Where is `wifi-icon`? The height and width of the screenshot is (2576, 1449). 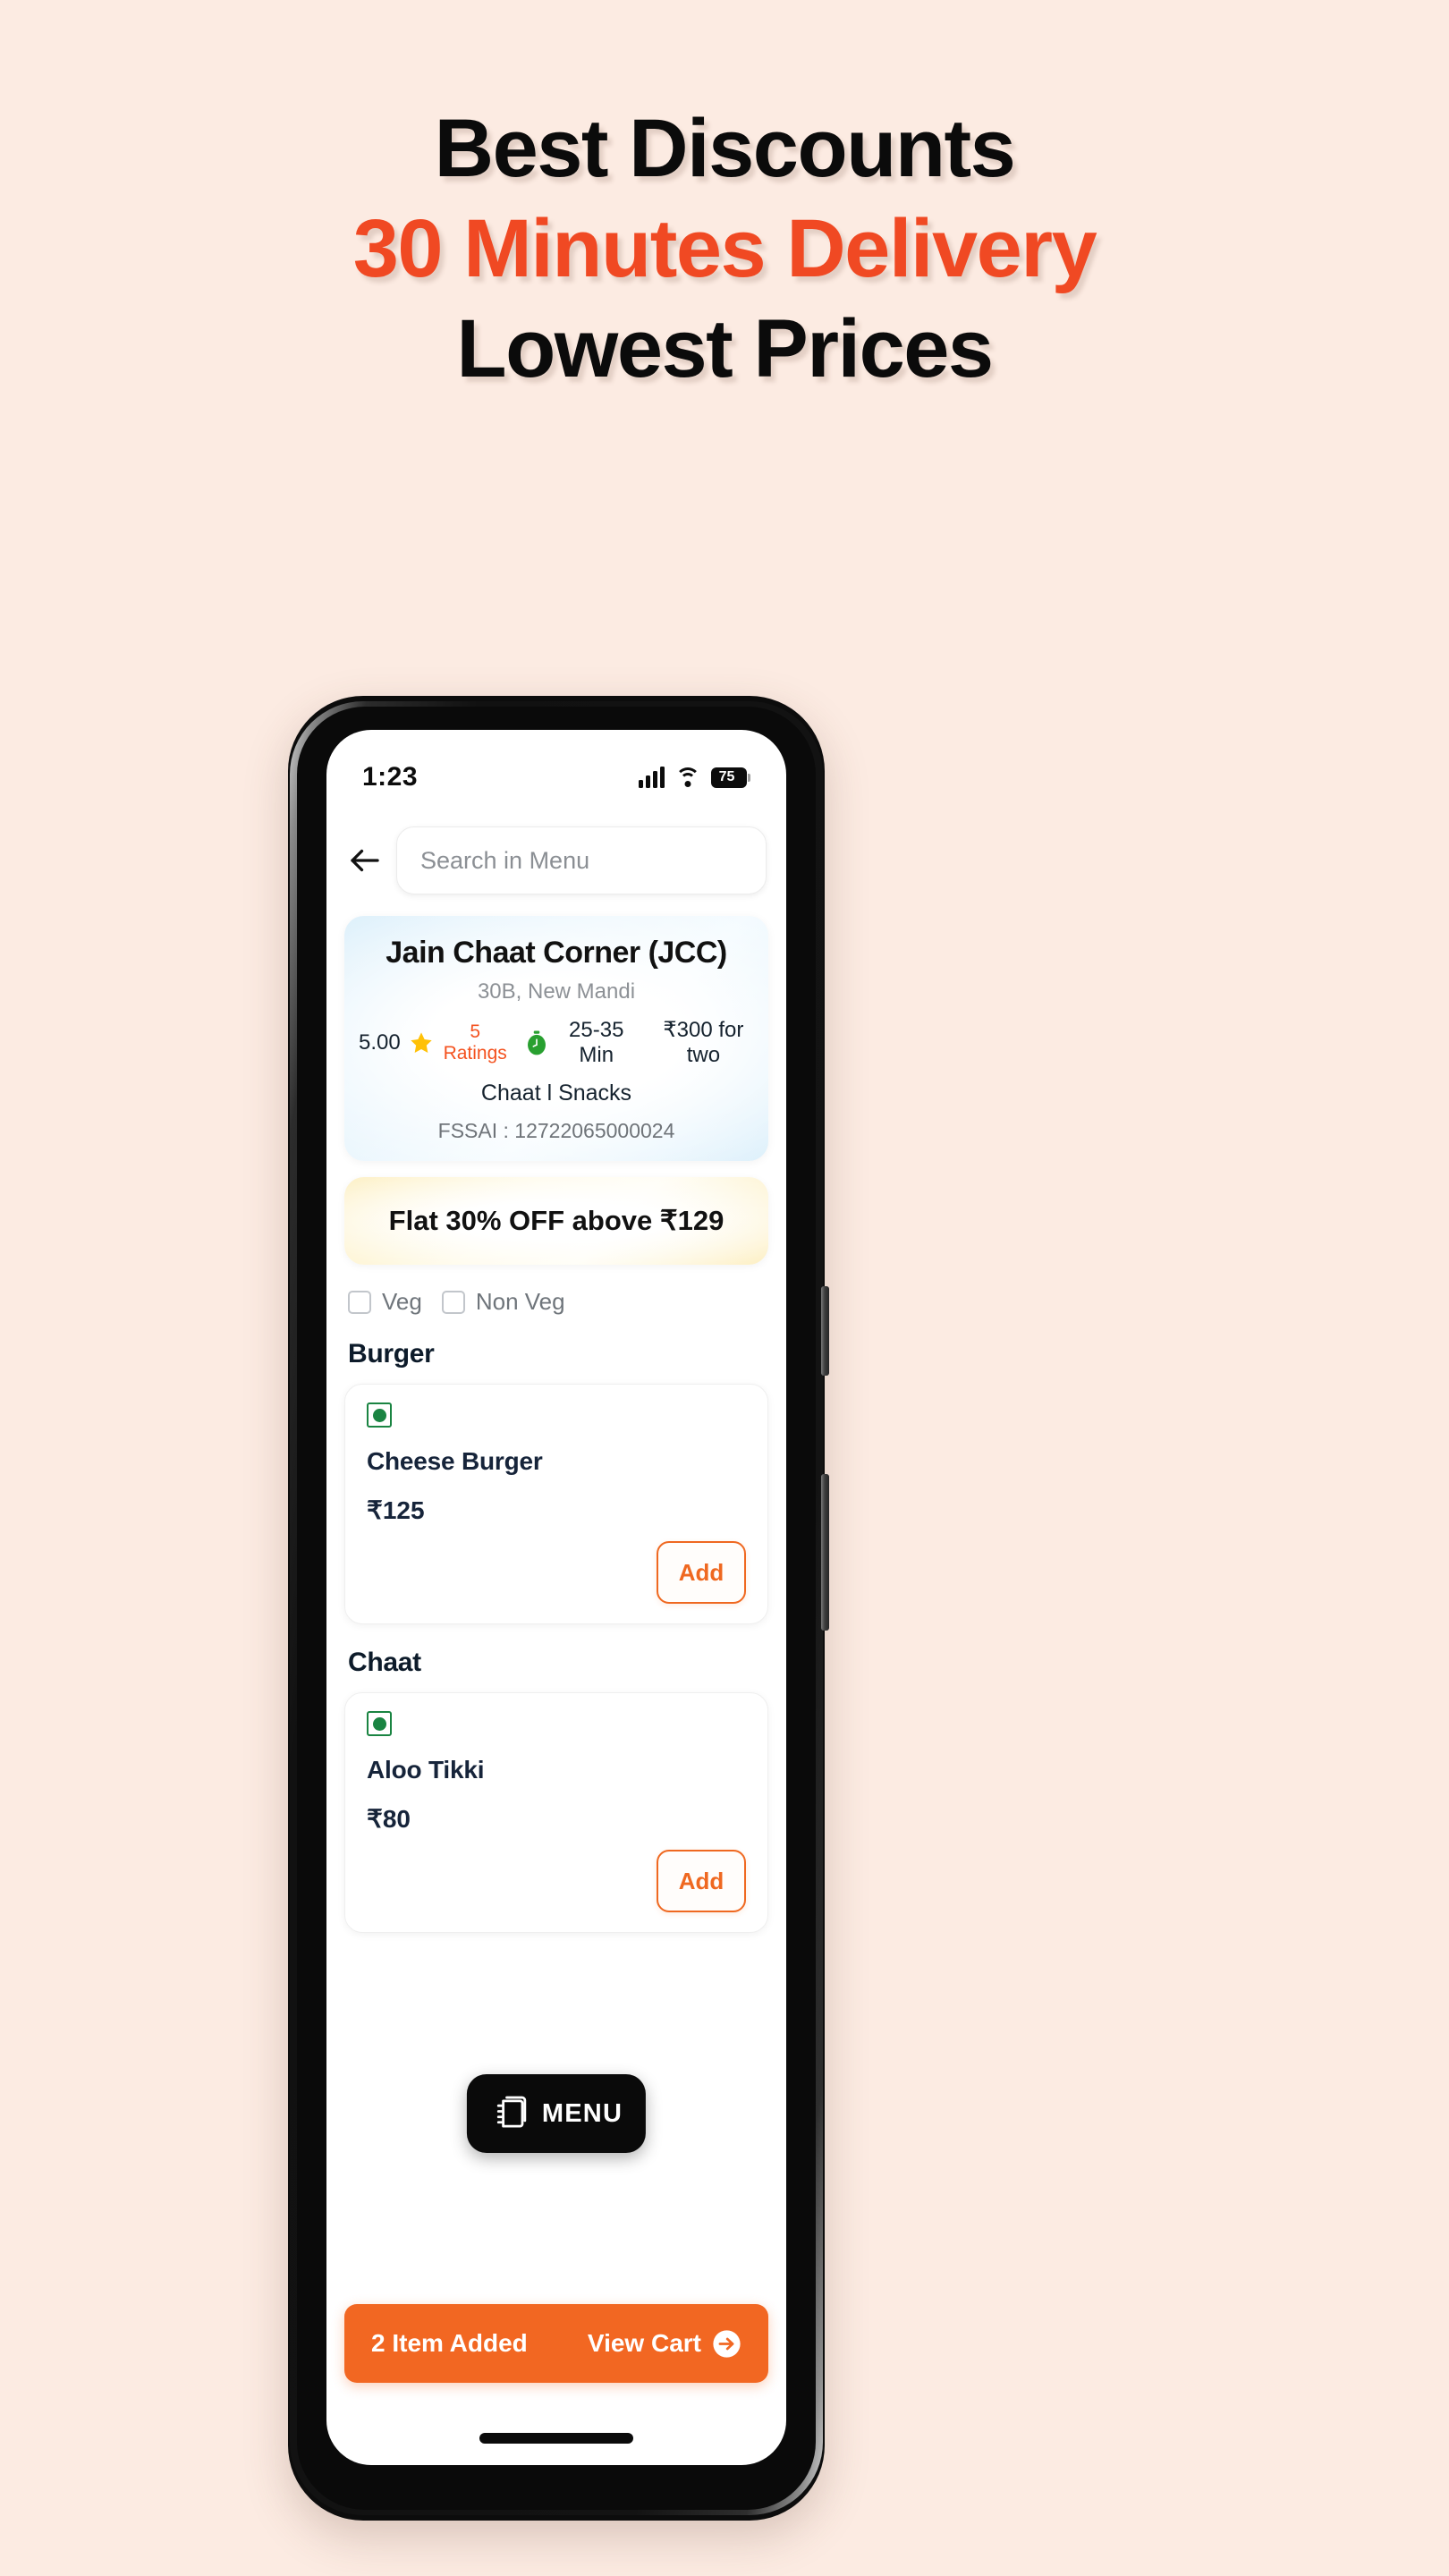
wifi-icon is located at coordinates (687, 777).